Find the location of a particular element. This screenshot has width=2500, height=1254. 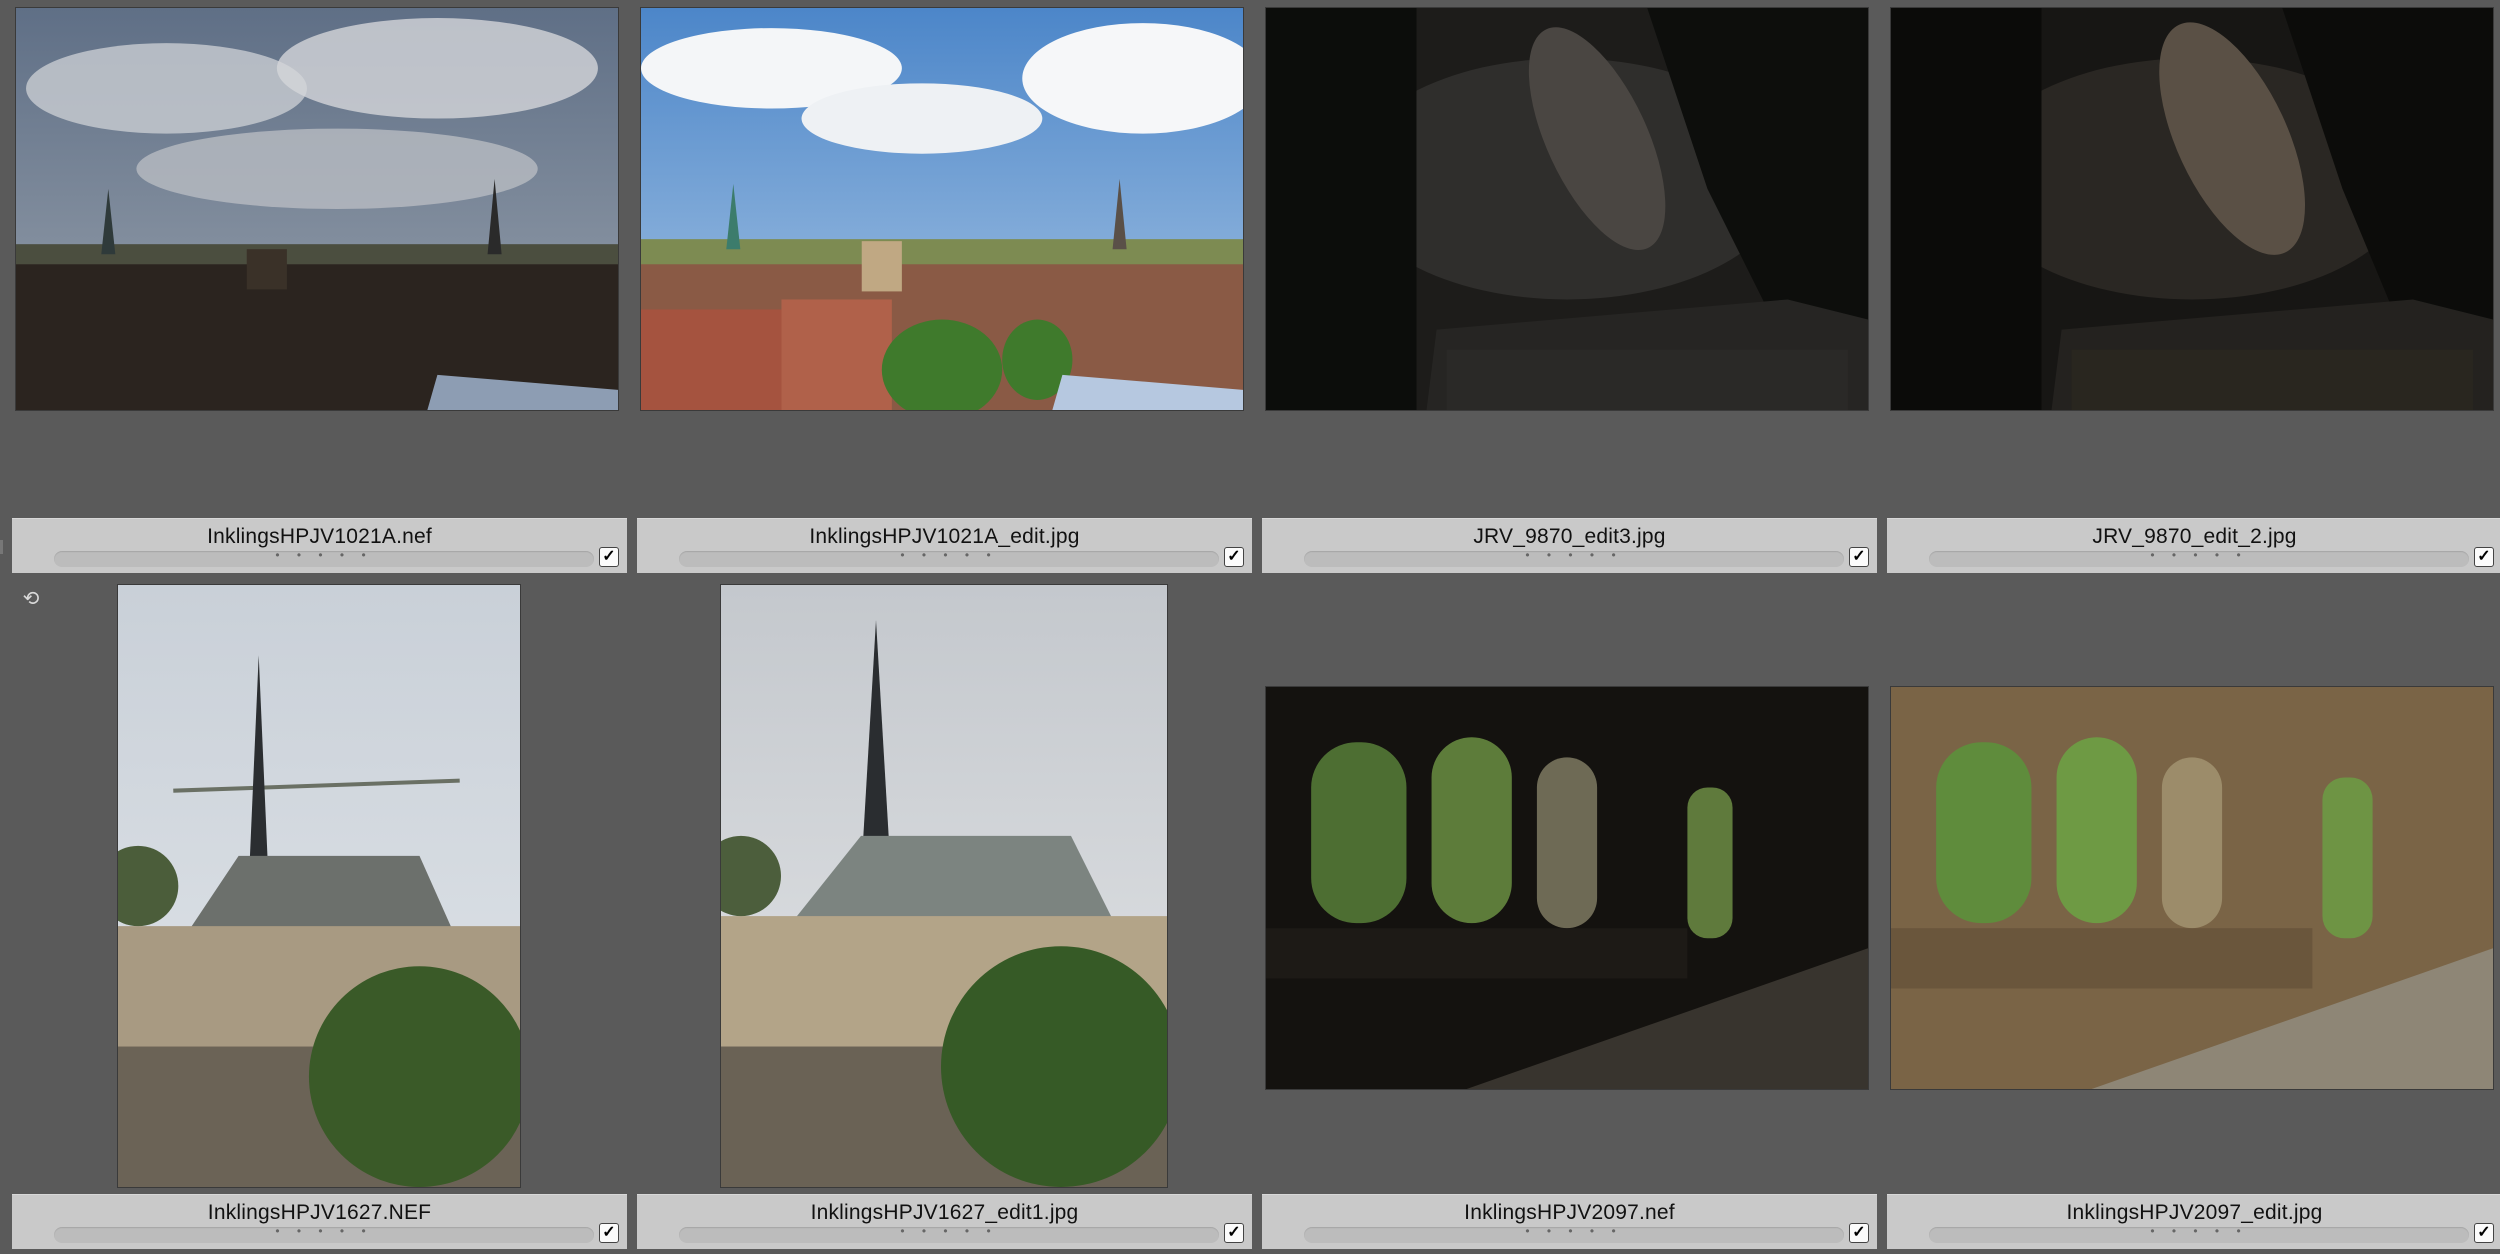

thumbnail-footer: InklingsHPJV1627.NEF • • • • • ✓ is located at coordinates (319, 1221).